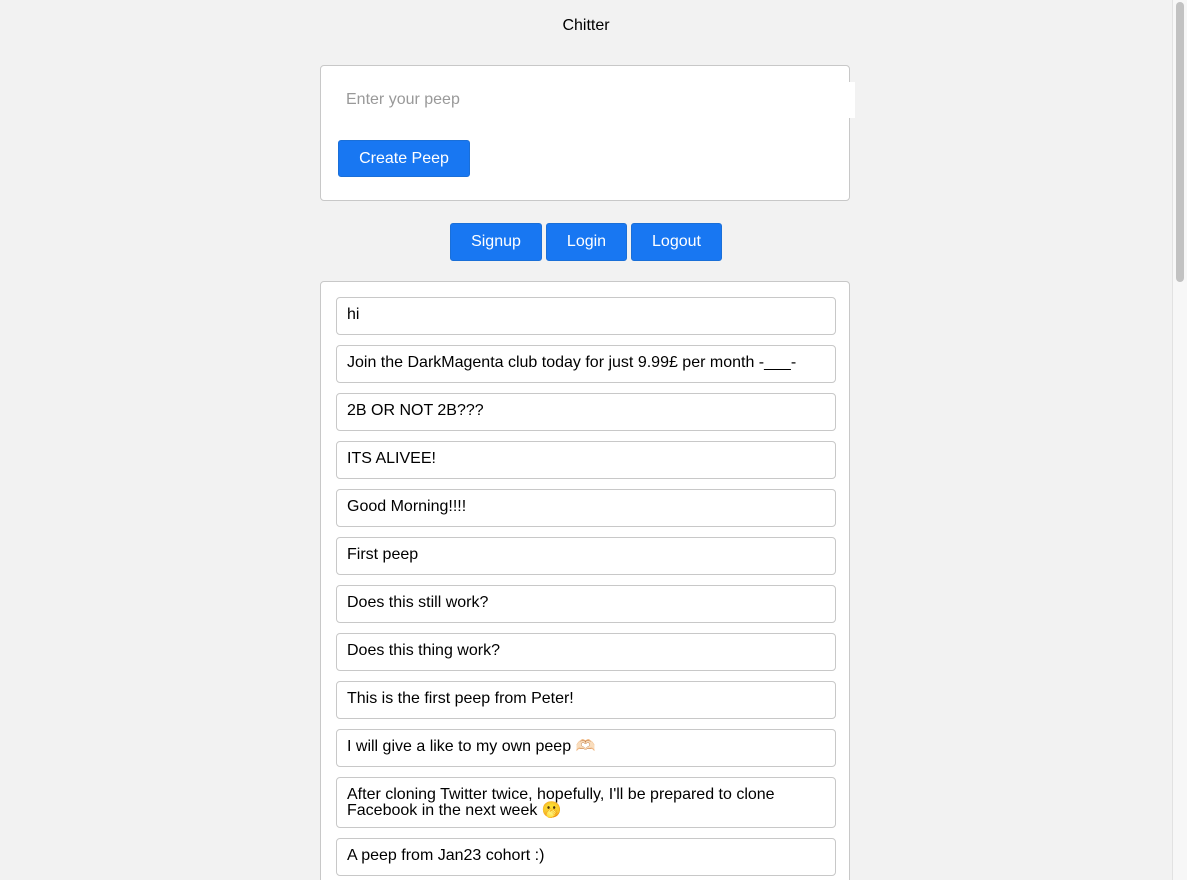 The height and width of the screenshot is (880, 1187). Describe the element at coordinates (586, 604) in the screenshot. I see `peep-item: Does this still work?` at that location.